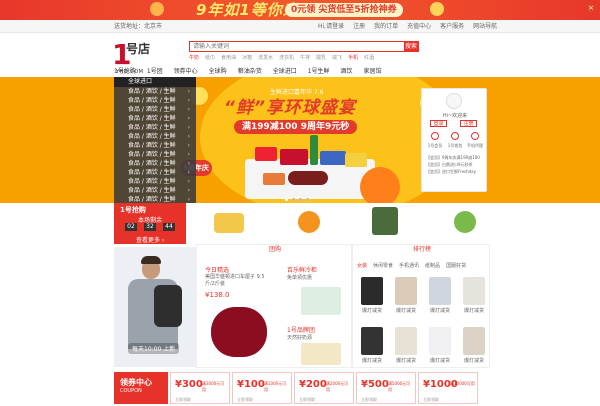 This screenshot has height=406, width=600. Describe the element at coordinates (321, 354) in the screenshot. I see `milk-pack-image` at that location.